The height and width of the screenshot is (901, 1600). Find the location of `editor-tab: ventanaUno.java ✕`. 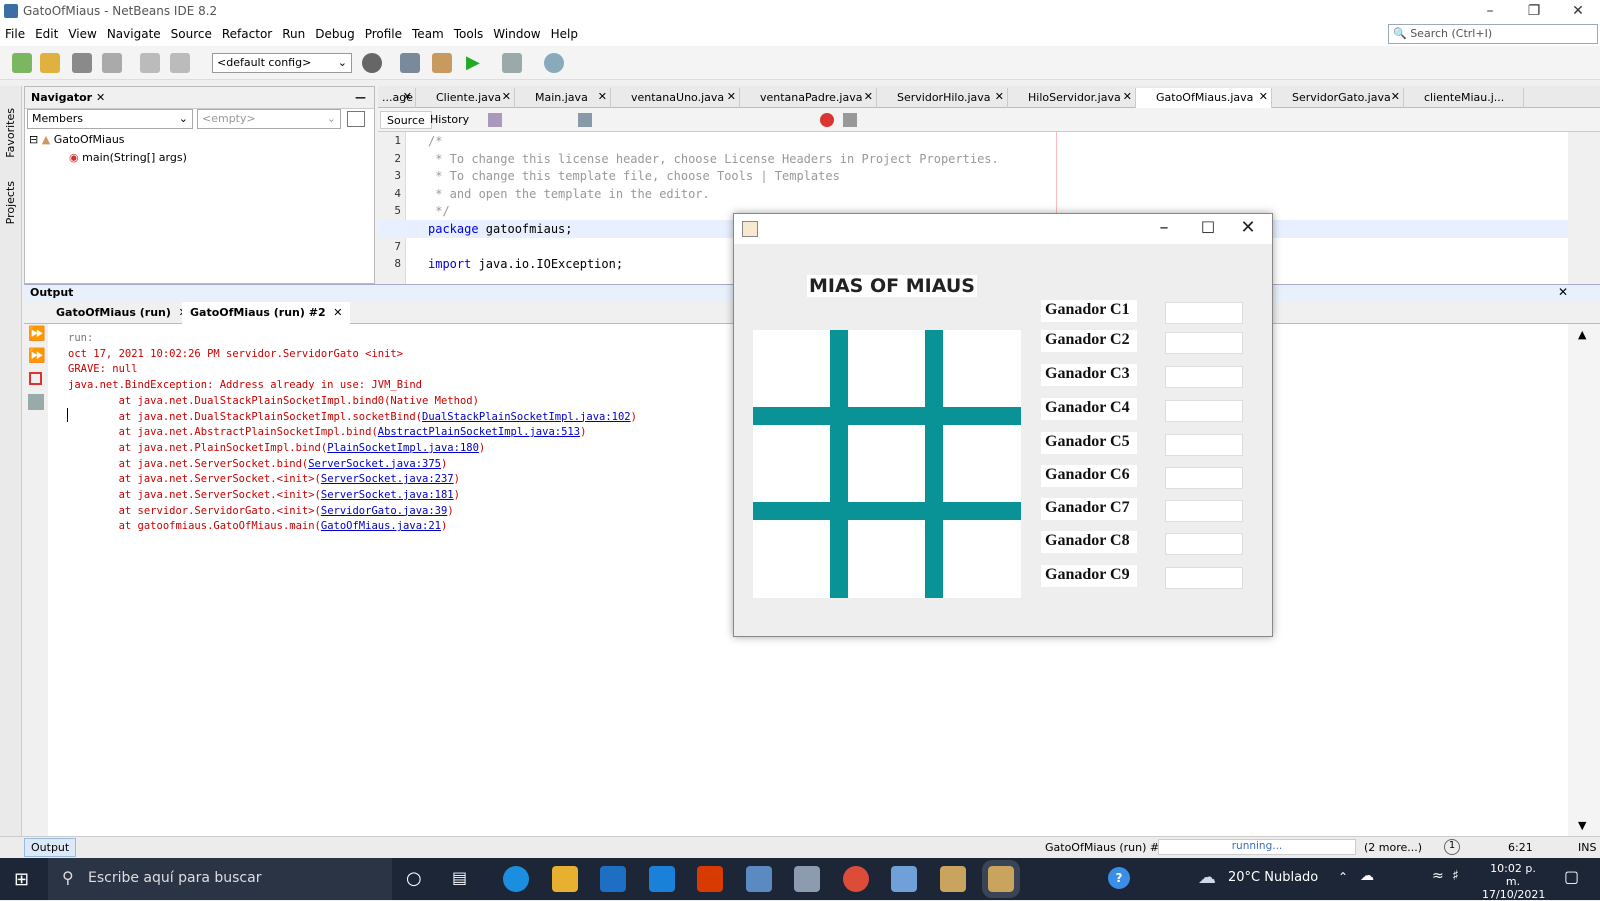

editor-tab: ventanaUno.java ✕ is located at coordinates (675, 98).